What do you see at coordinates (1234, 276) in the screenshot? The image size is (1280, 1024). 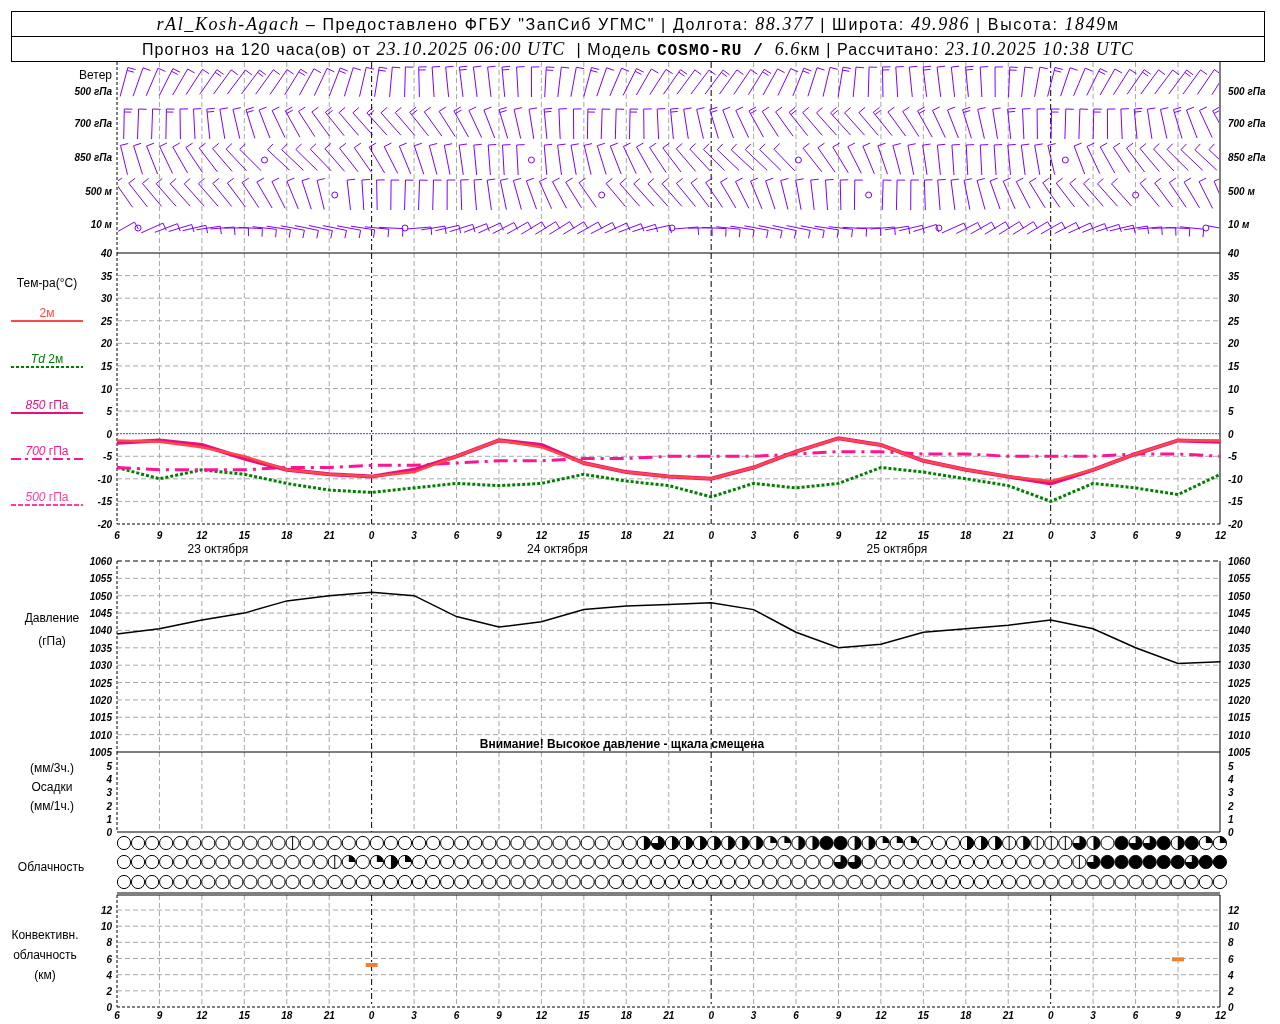 I see `tick-label: 35` at bounding box center [1234, 276].